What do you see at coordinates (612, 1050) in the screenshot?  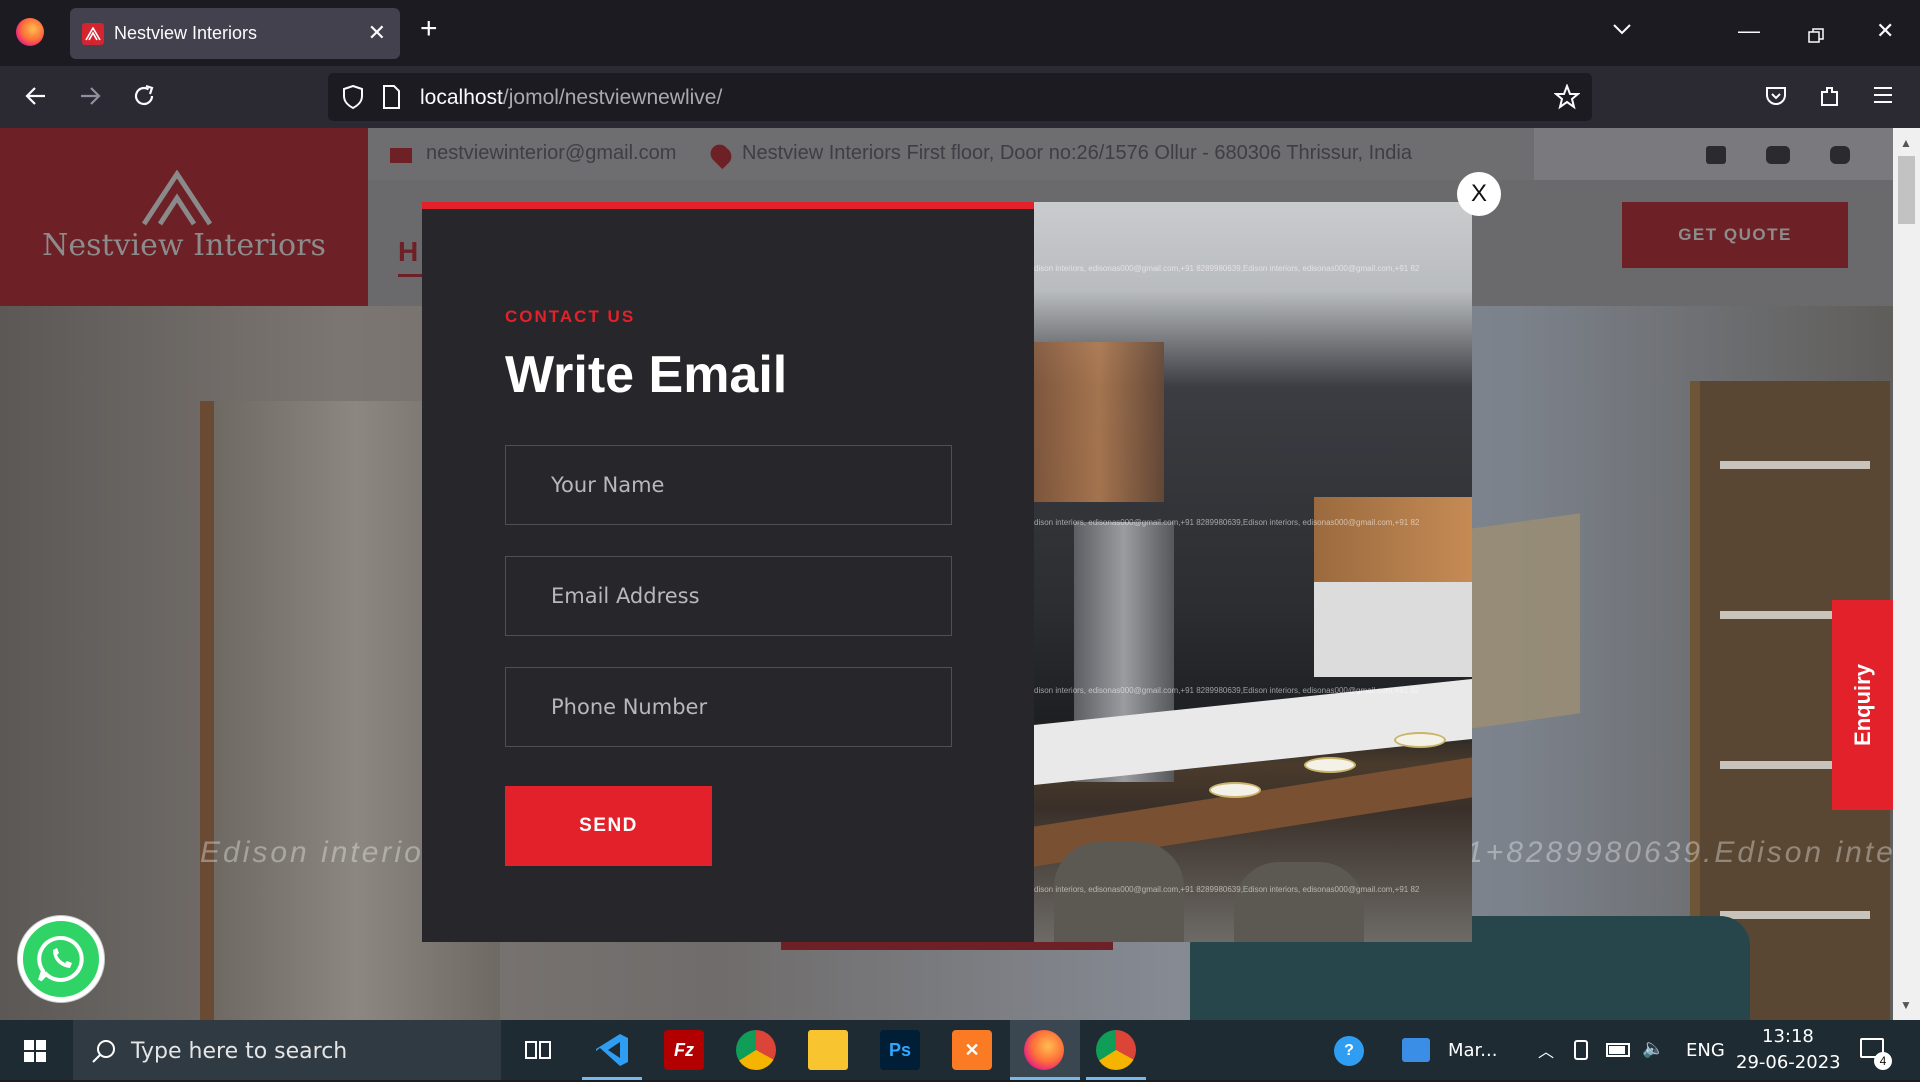 I see `vscode-icon` at bounding box center [612, 1050].